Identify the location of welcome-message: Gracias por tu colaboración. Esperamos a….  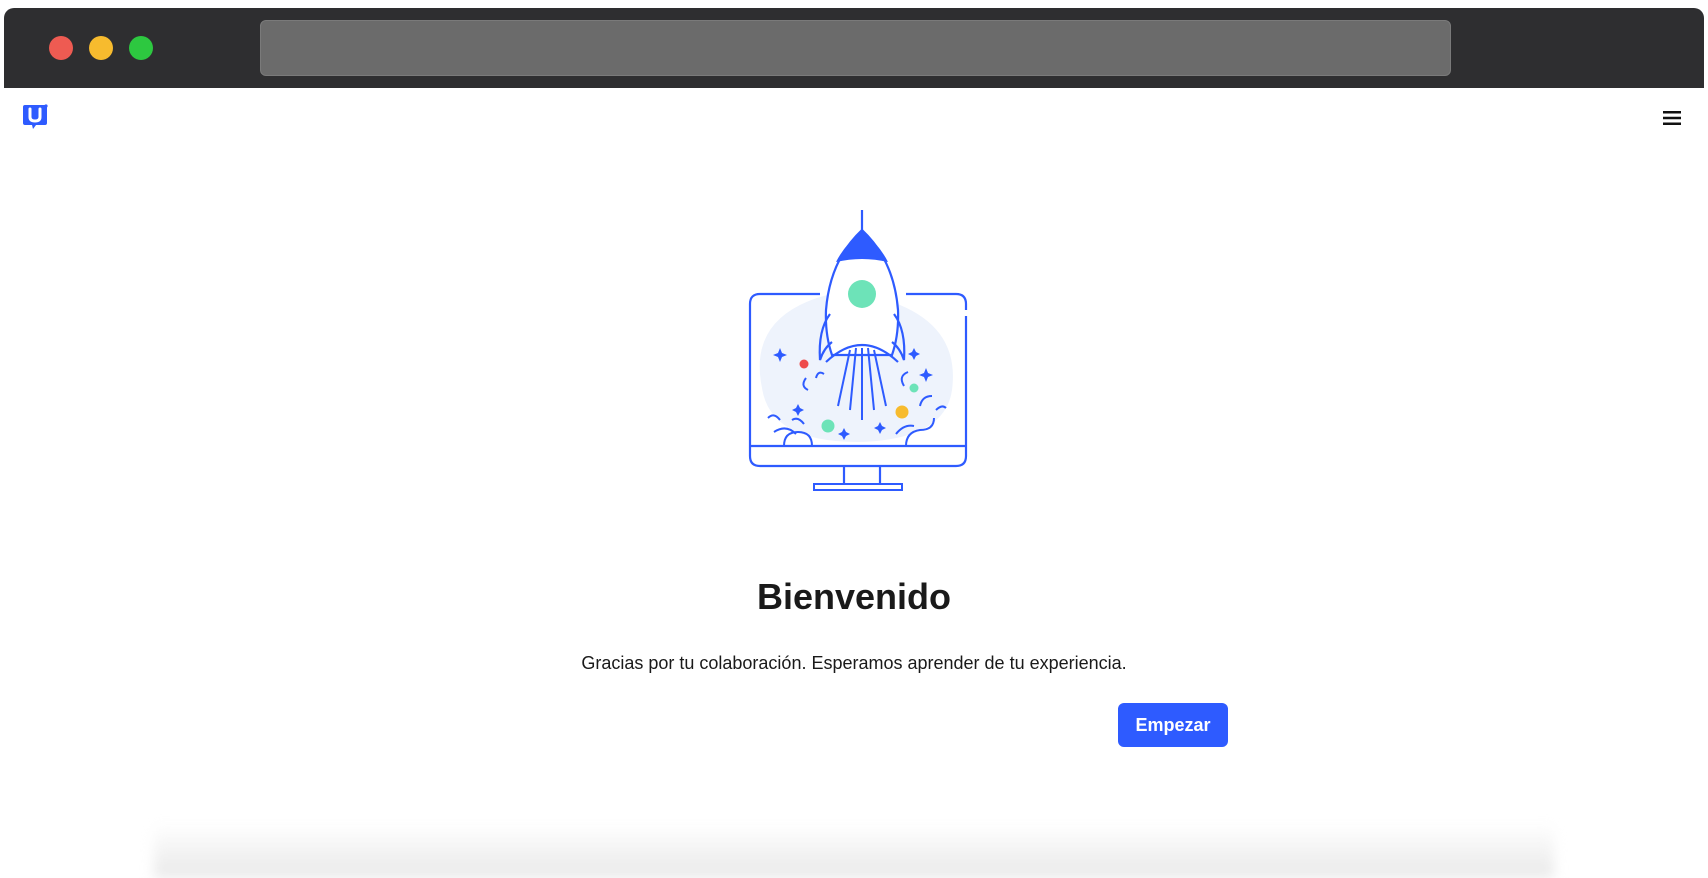
(854, 663).